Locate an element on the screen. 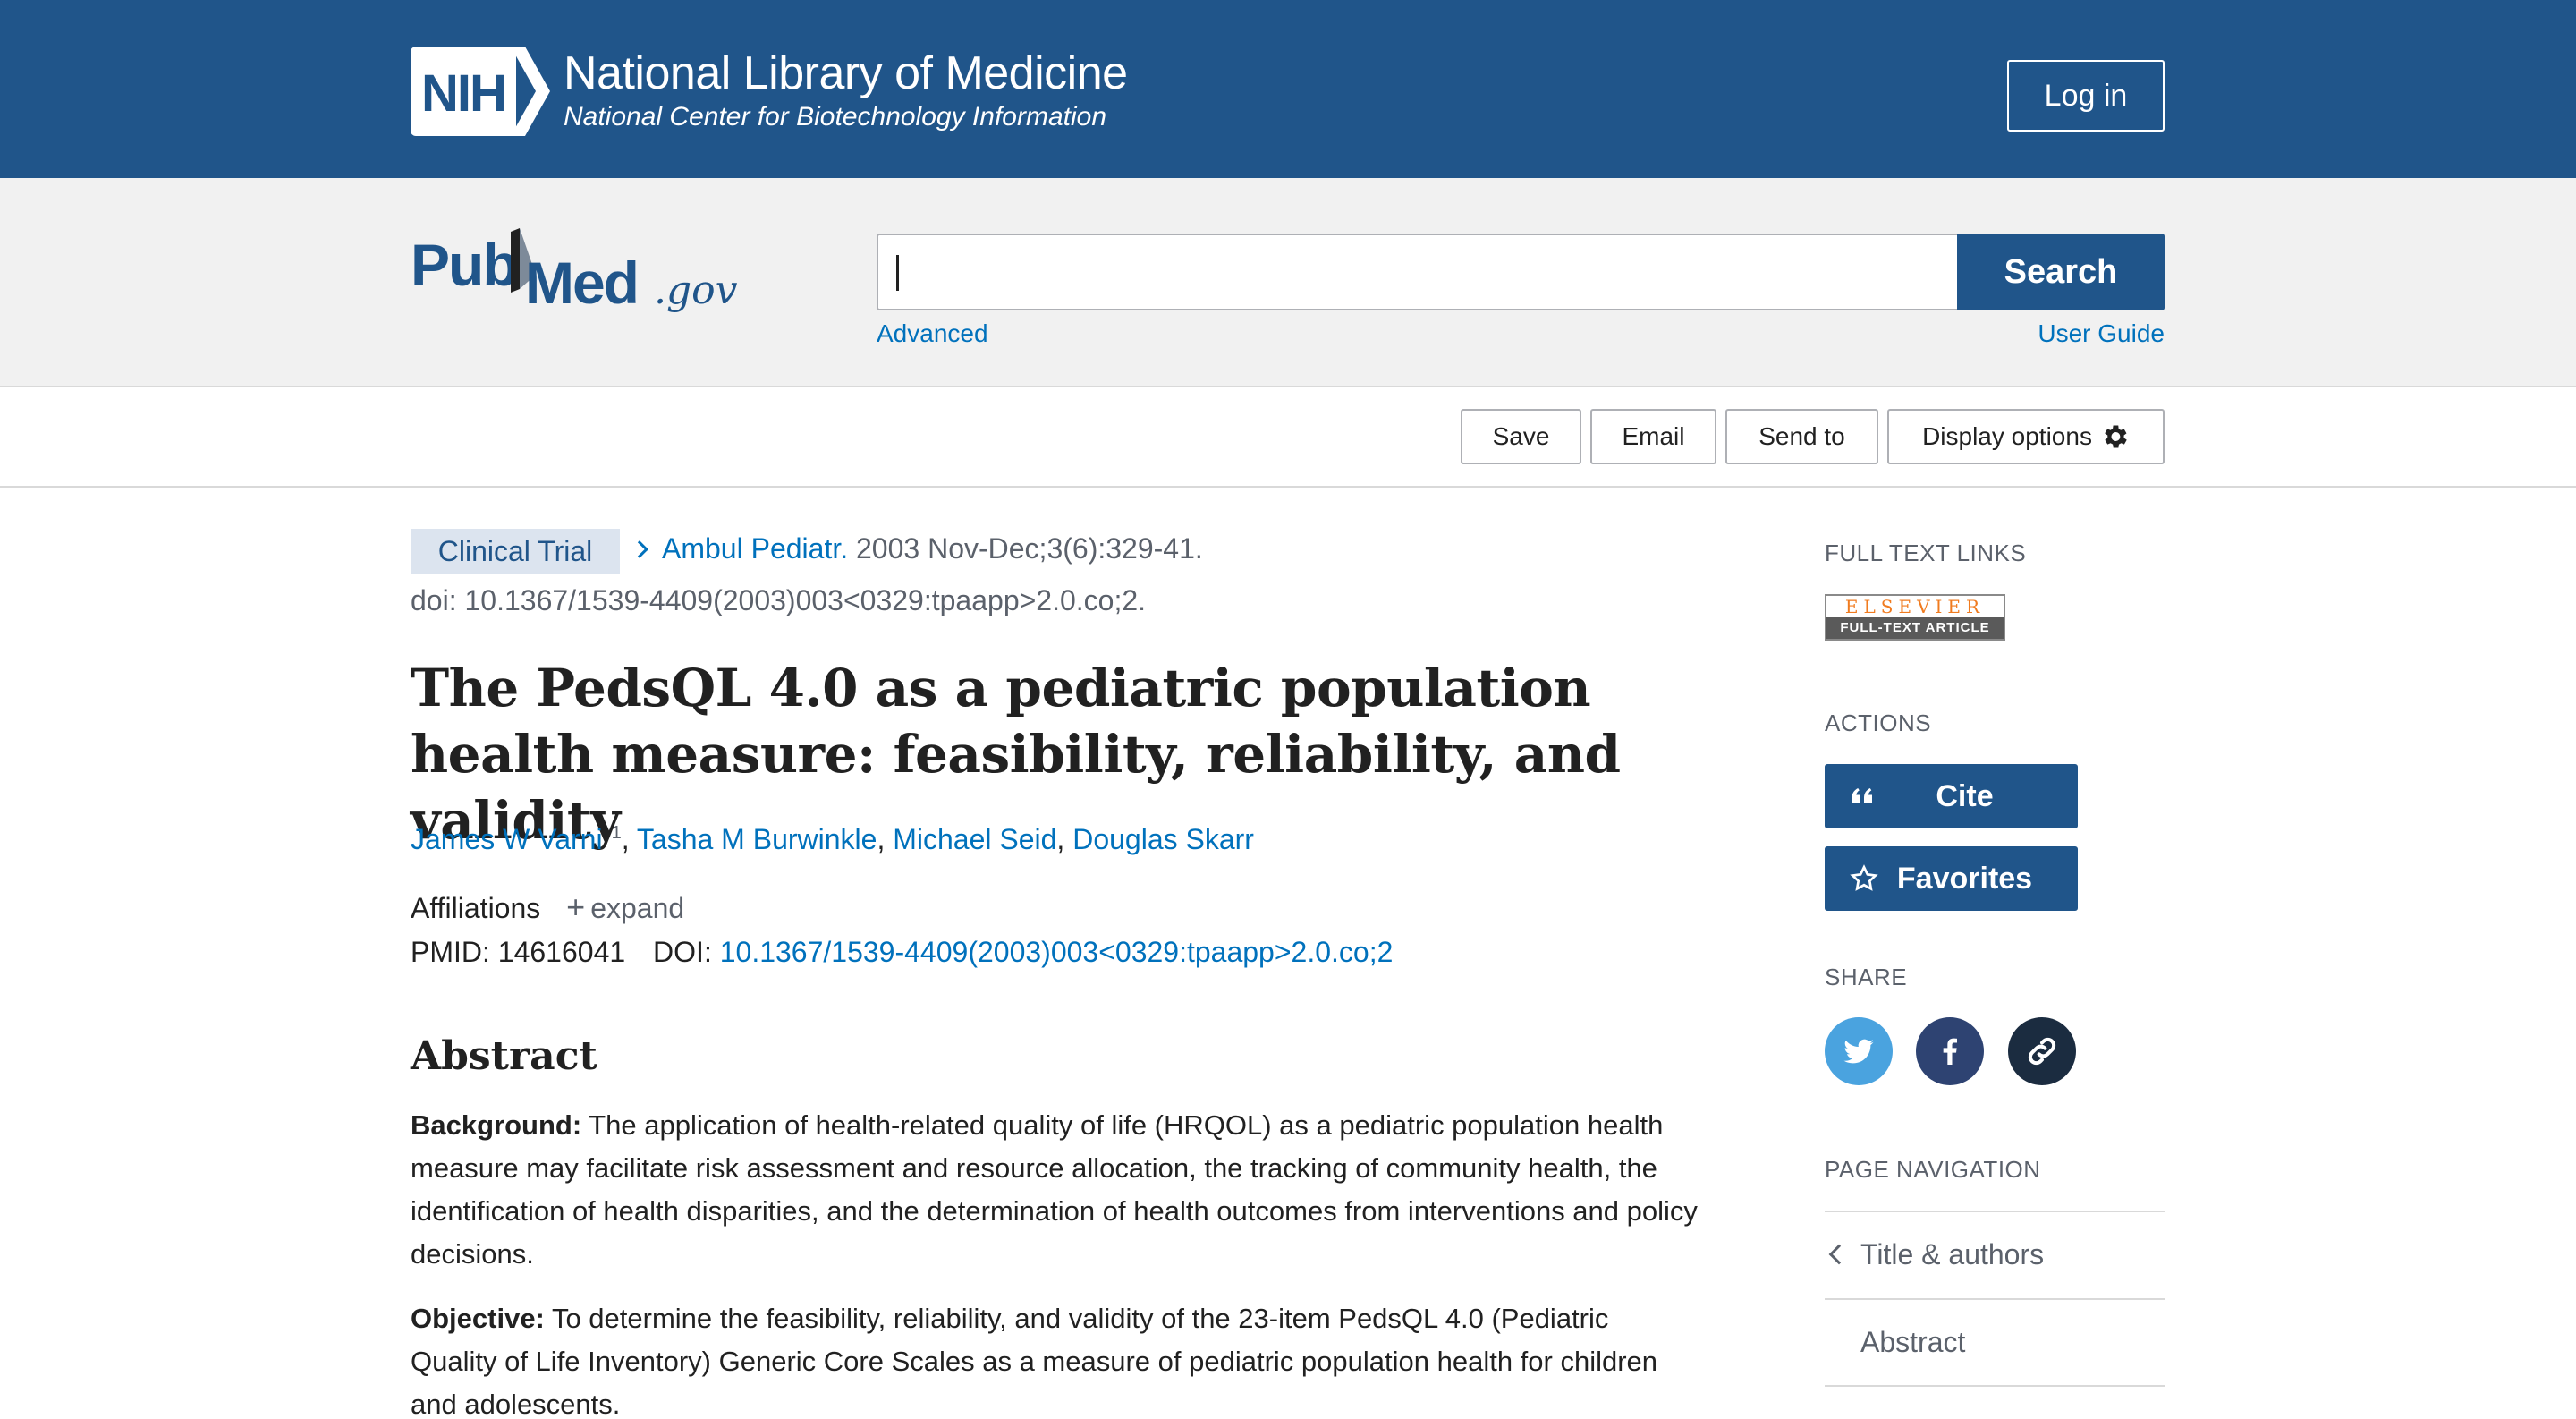 Image resolution: width=2576 pixels, height=1419 pixels. email-button: Email is located at coordinates (1653, 436).